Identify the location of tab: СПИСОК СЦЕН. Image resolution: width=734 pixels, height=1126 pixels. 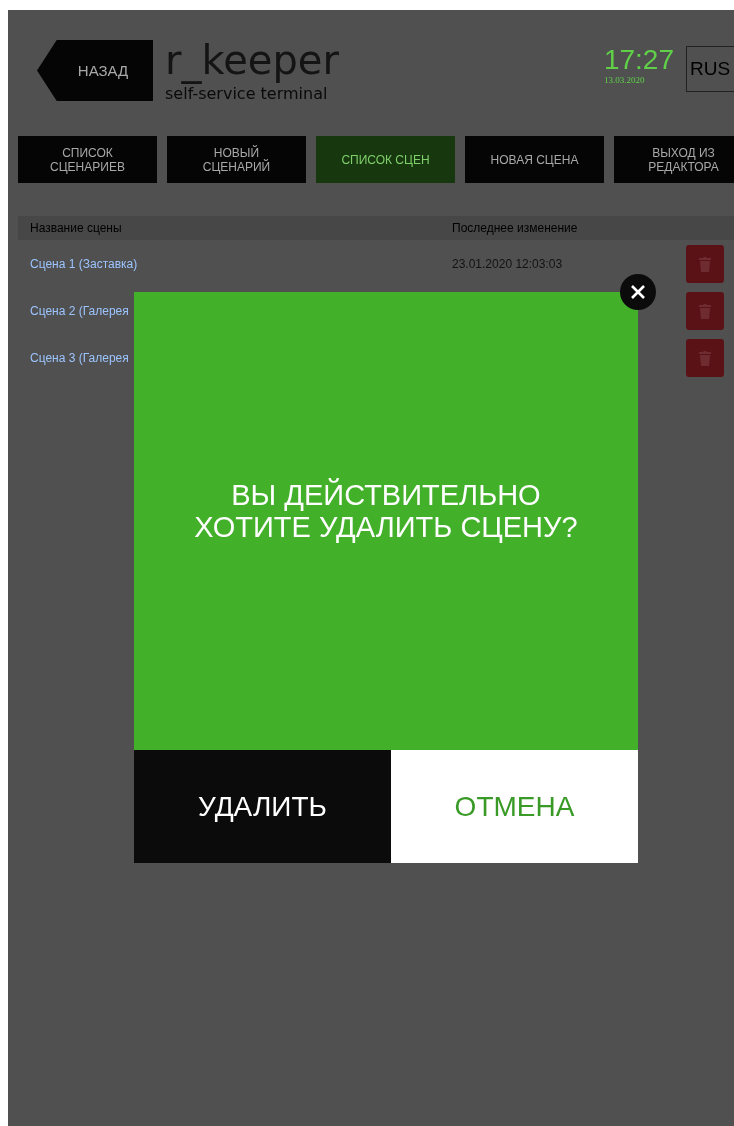
(385, 159).